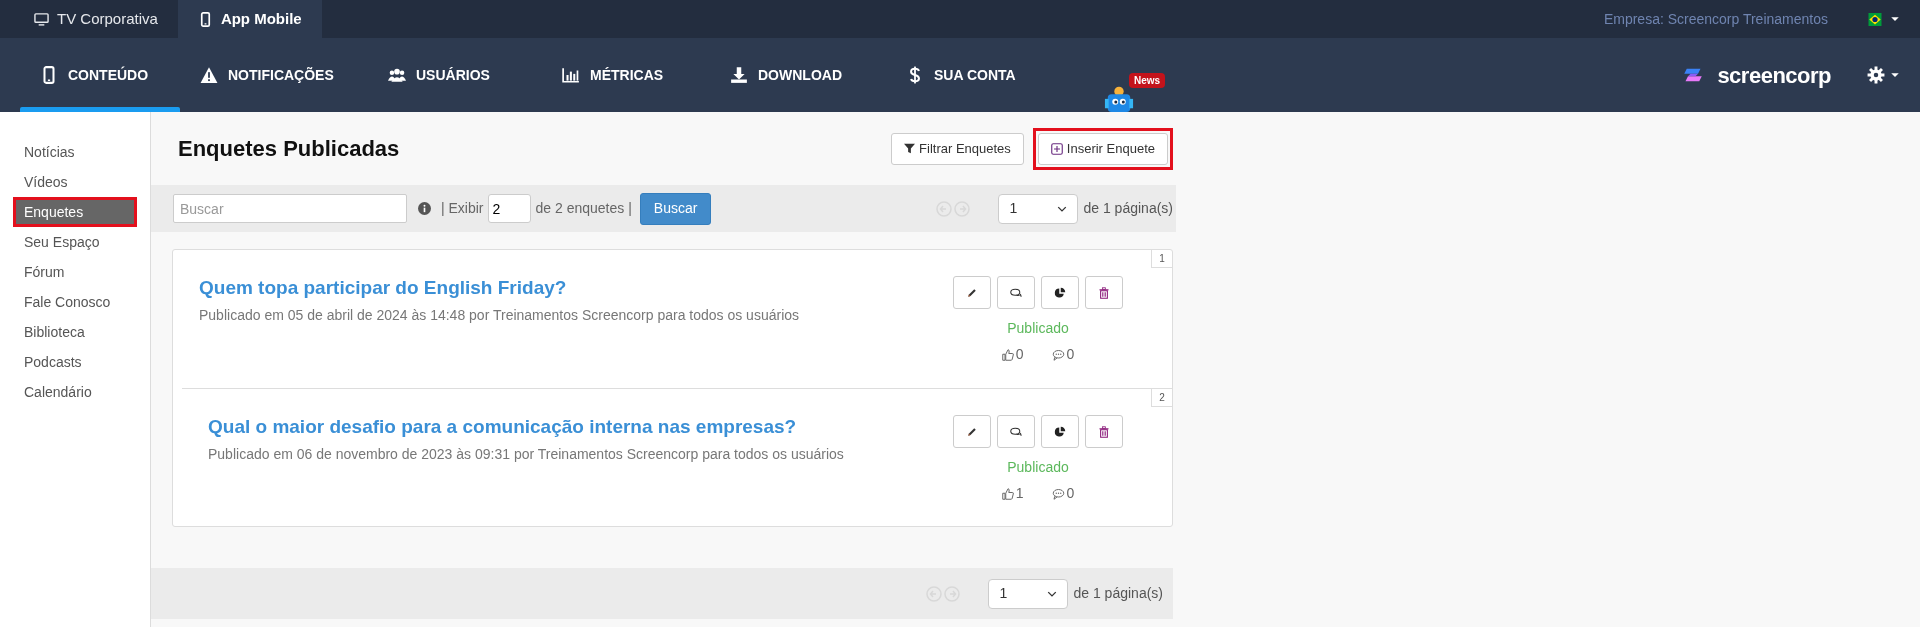 Image resolution: width=1920 pixels, height=627 pixels. What do you see at coordinates (1161, 398) in the screenshot?
I see `row-number: 2` at bounding box center [1161, 398].